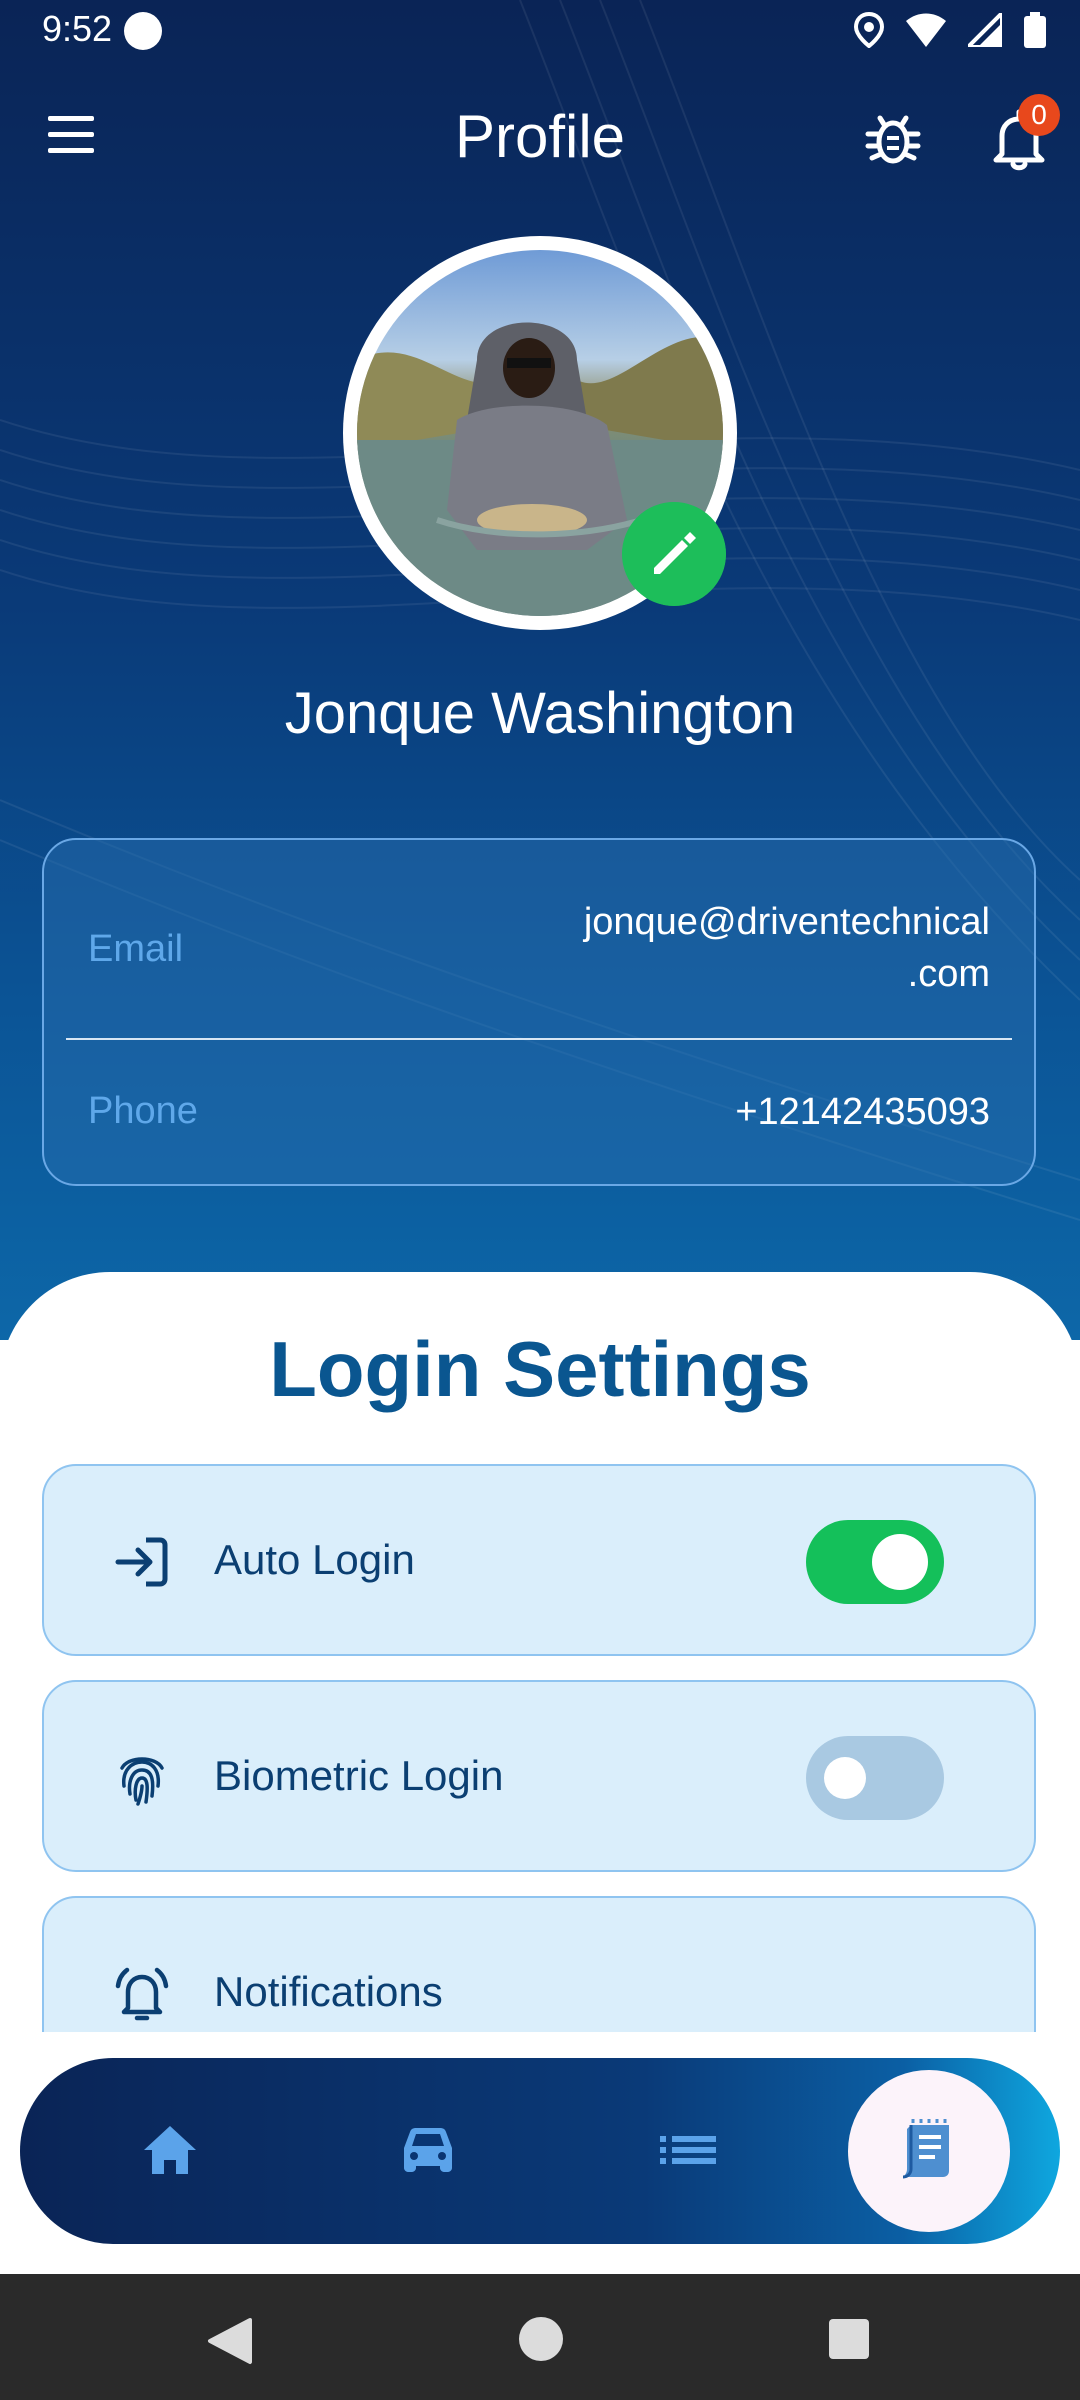 The width and height of the screenshot is (1080, 2400). What do you see at coordinates (893, 139) in the screenshot?
I see `bug-report-icon` at bounding box center [893, 139].